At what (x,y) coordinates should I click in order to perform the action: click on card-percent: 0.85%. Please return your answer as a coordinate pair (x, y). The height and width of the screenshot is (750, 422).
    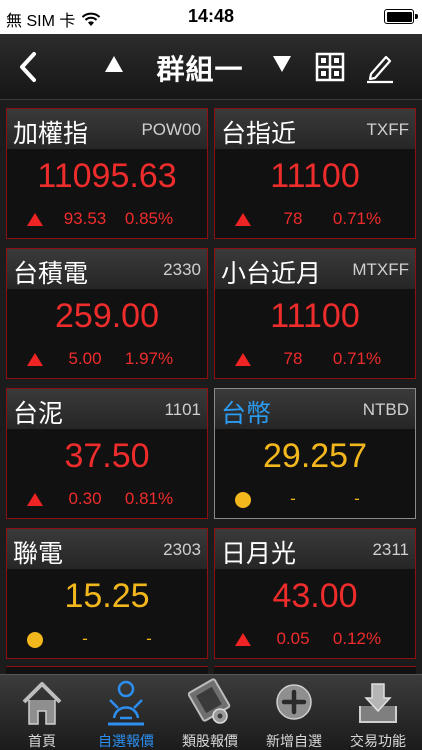
    Looking at the image, I should click on (149, 218).